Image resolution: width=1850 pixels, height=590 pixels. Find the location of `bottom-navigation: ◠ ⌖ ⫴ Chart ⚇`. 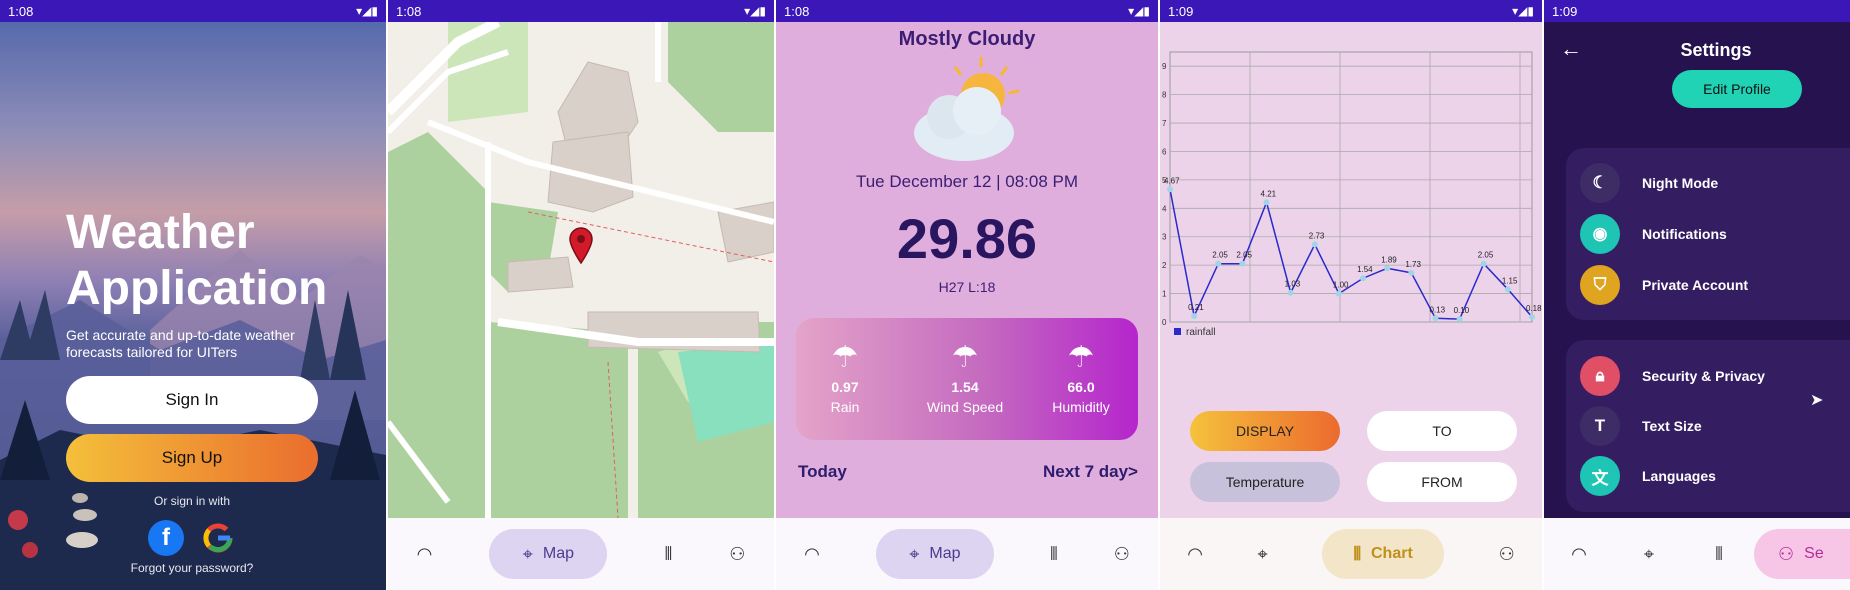

bottom-navigation: ◠ ⌖ ⫴ Chart ⚇ is located at coordinates (1351, 554).